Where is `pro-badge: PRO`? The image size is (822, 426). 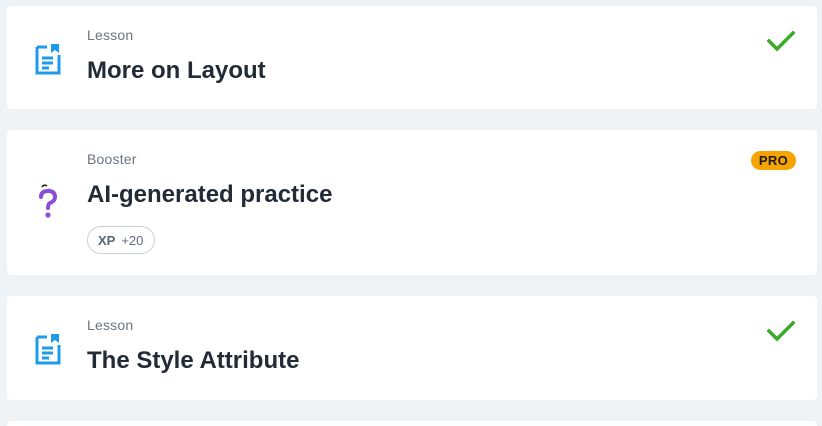 pro-badge: PRO is located at coordinates (773, 160).